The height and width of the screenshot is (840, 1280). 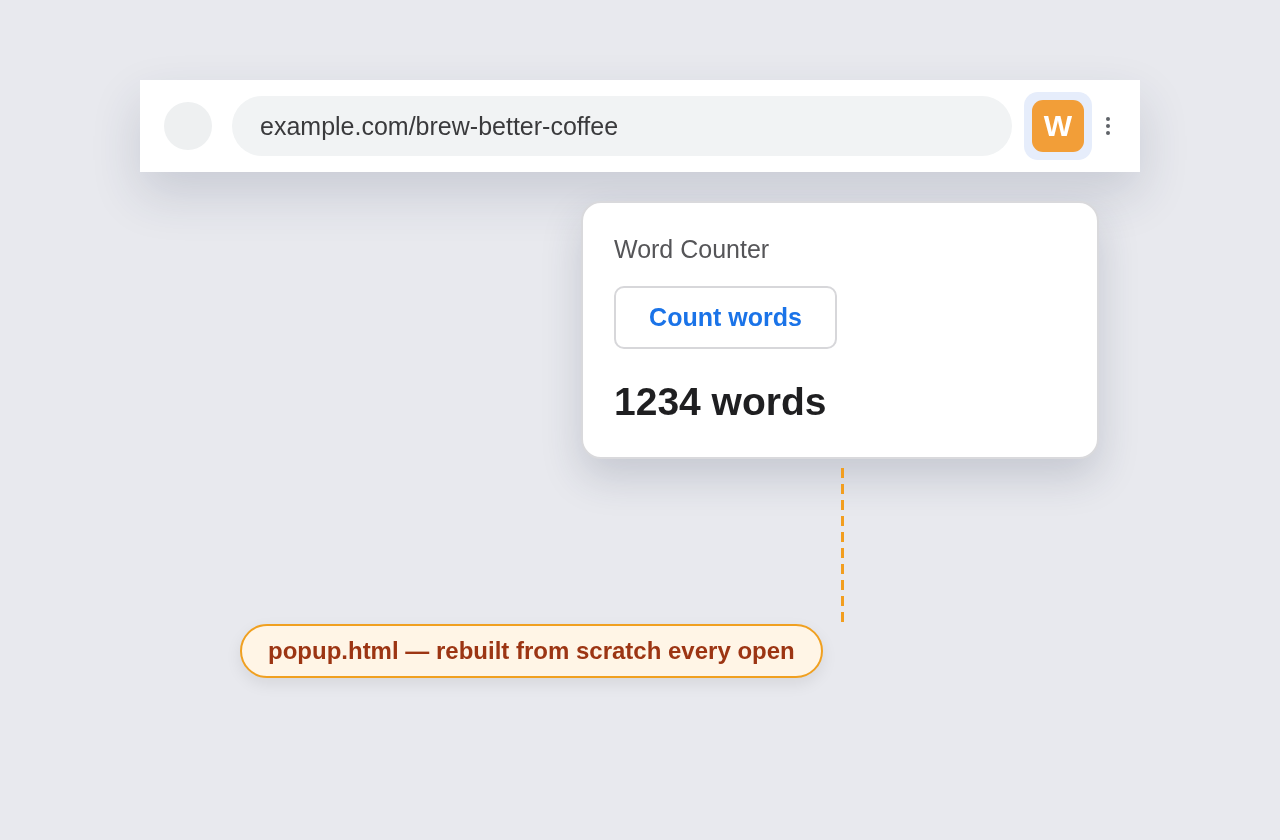 I want to click on address-field: example.com/brew-better-coffee, so click(x=622, y=126).